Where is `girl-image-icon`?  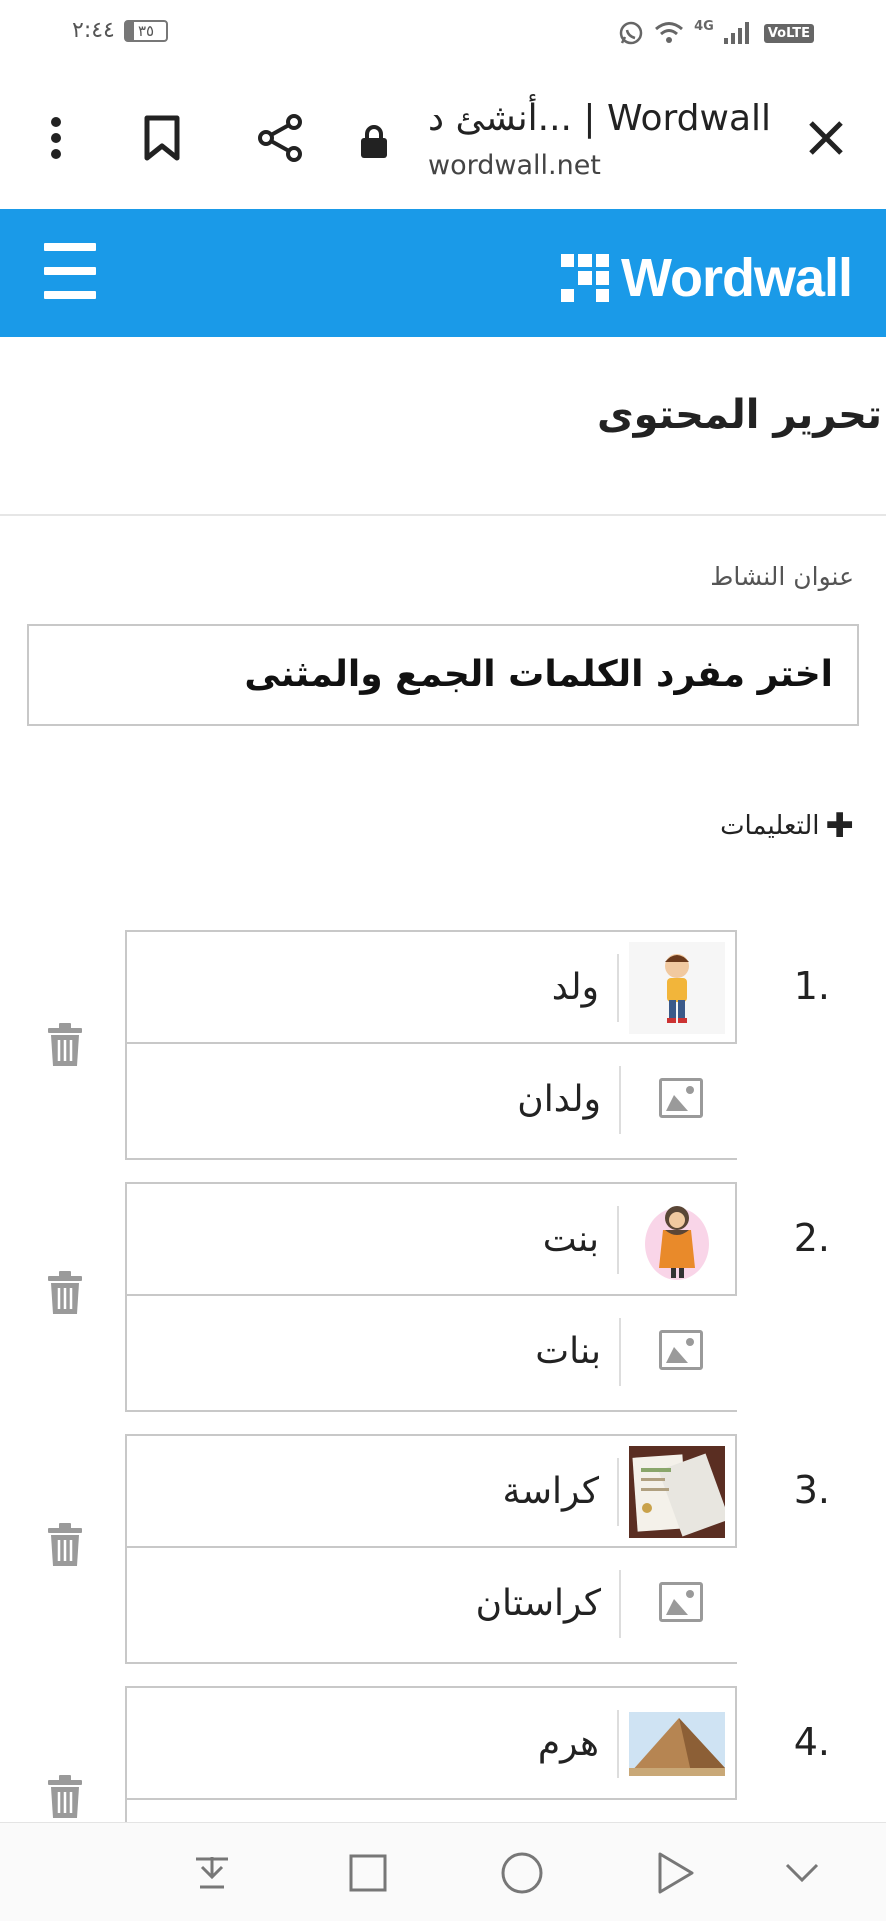 girl-image-icon is located at coordinates (677, 1240).